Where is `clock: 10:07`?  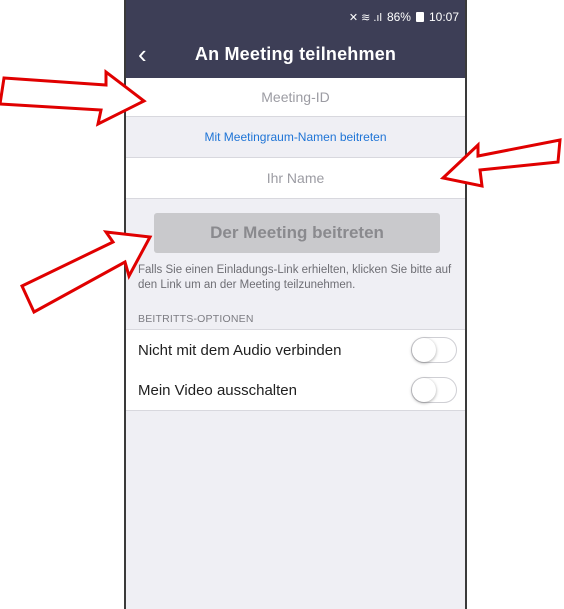 clock: 10:07 is located at coordinates (443, 17).